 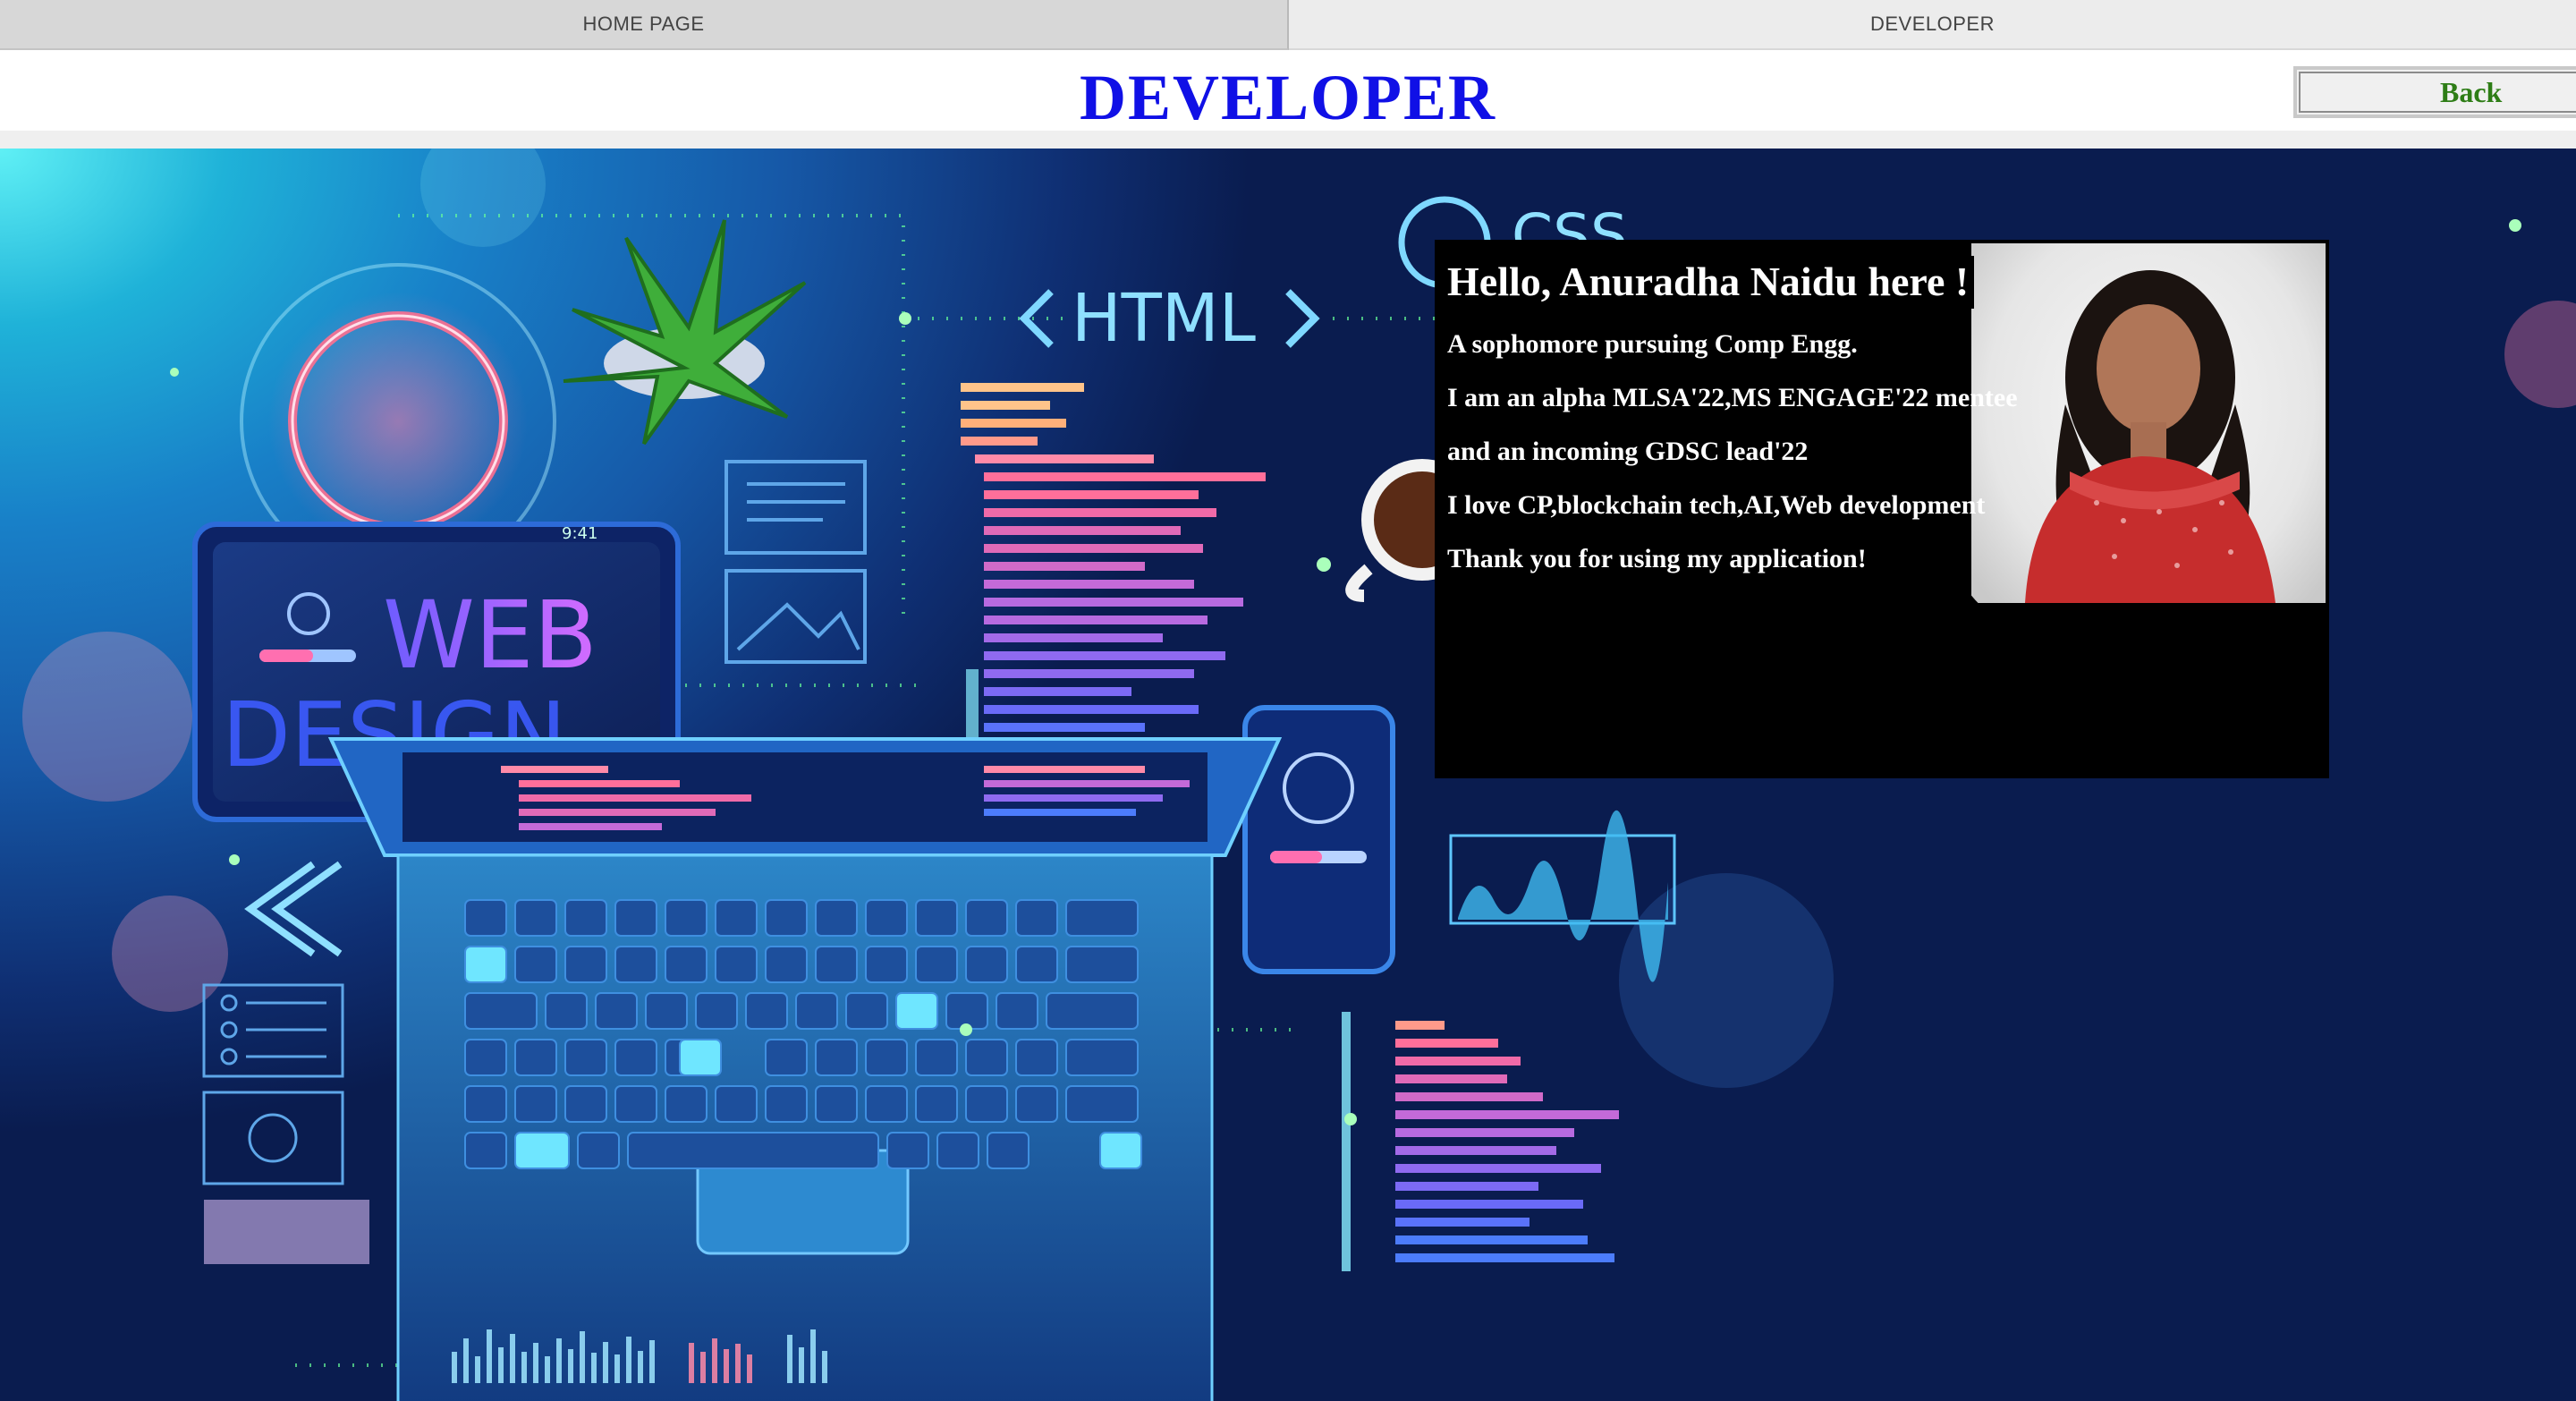 I want to click on bio-line: A sophomore pursuing Comp Engg., so click(x=1652, y=344).